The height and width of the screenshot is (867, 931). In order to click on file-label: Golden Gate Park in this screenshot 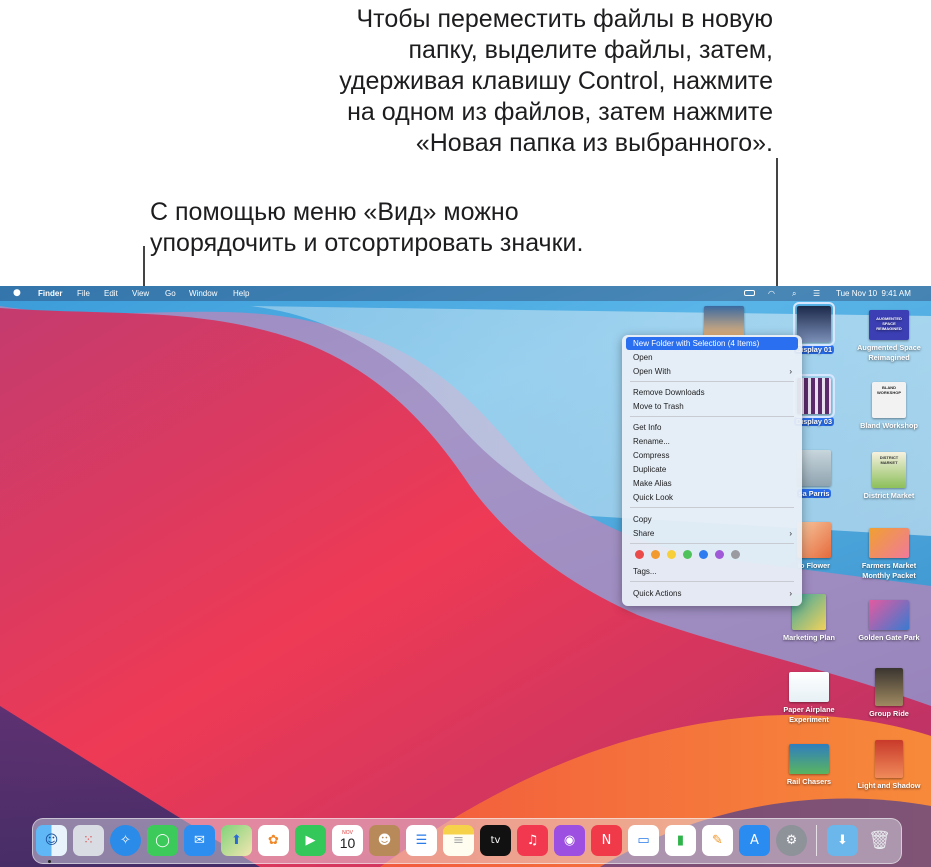, I will do `click(889, 637)`.